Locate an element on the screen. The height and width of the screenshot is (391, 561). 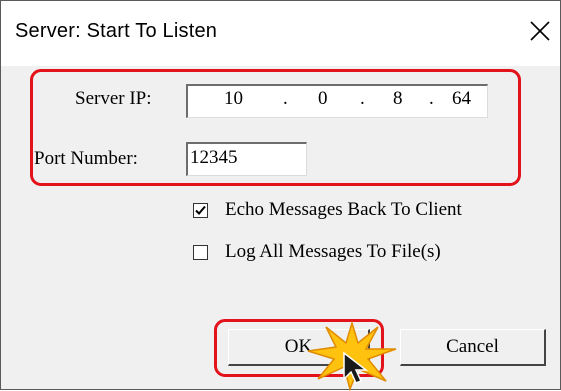
cancel-button-label: Cancel is located at coordinates (472, 346).